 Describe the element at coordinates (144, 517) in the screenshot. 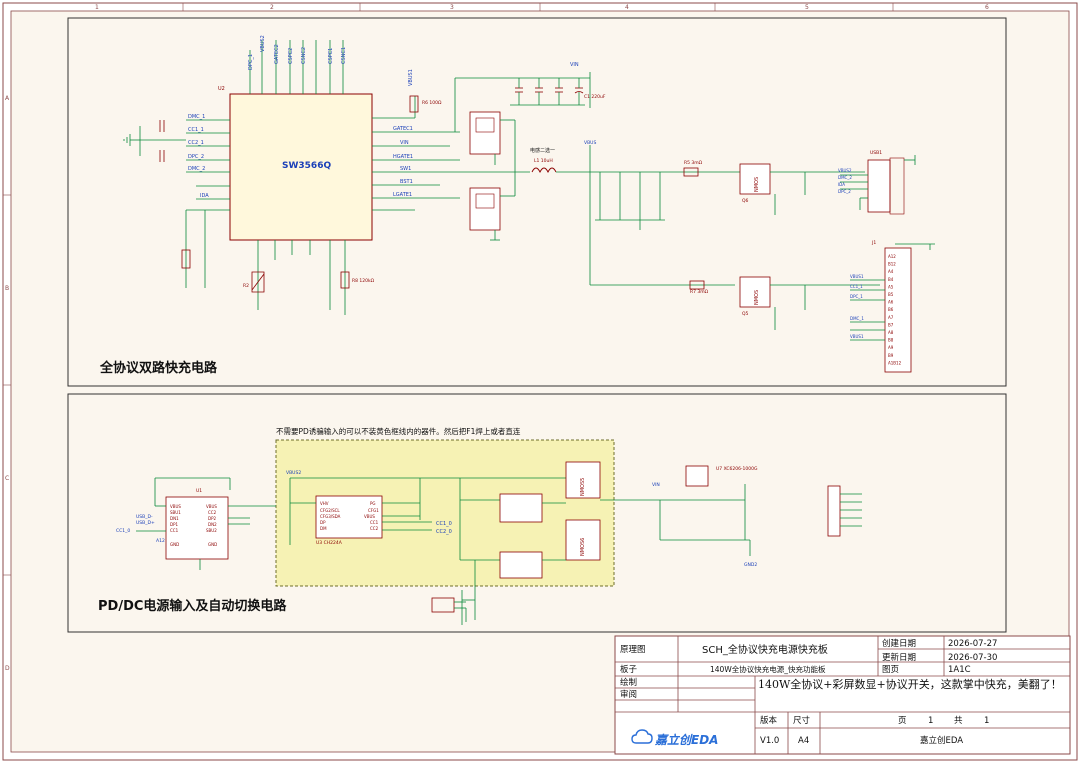

I see `svg-text: USB_D-` at that location.